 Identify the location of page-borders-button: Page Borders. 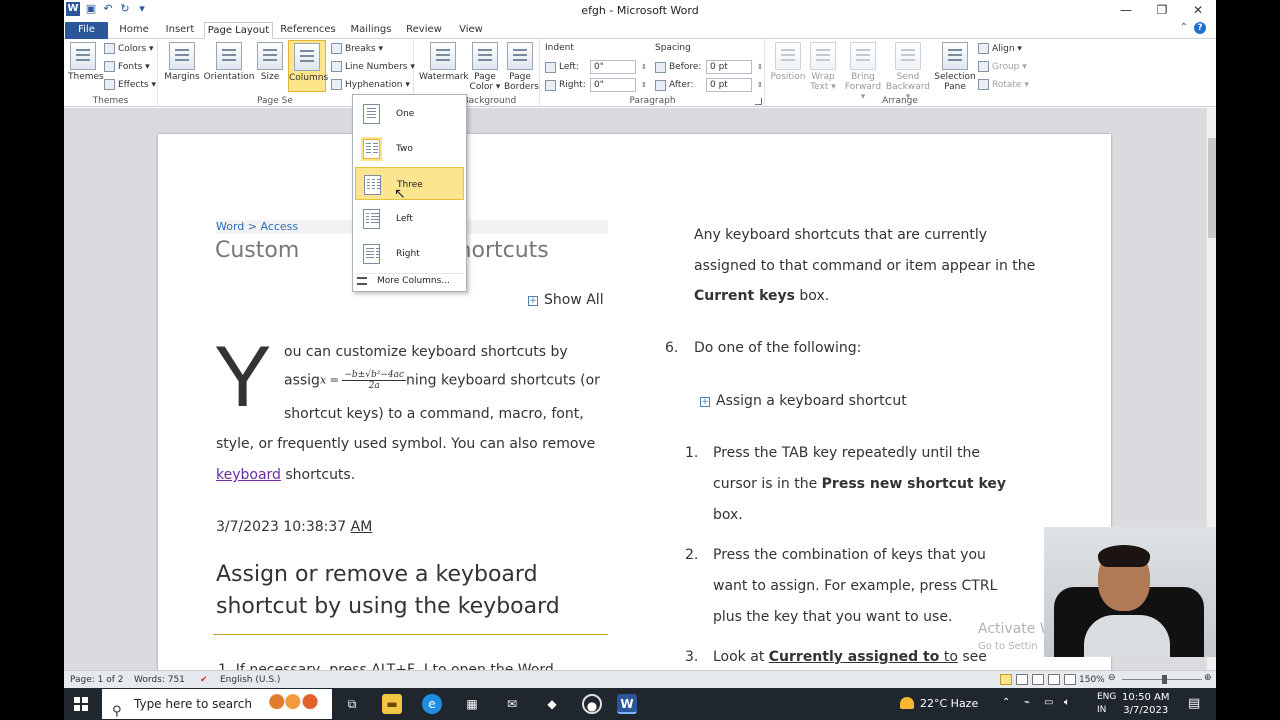
(521, 67).